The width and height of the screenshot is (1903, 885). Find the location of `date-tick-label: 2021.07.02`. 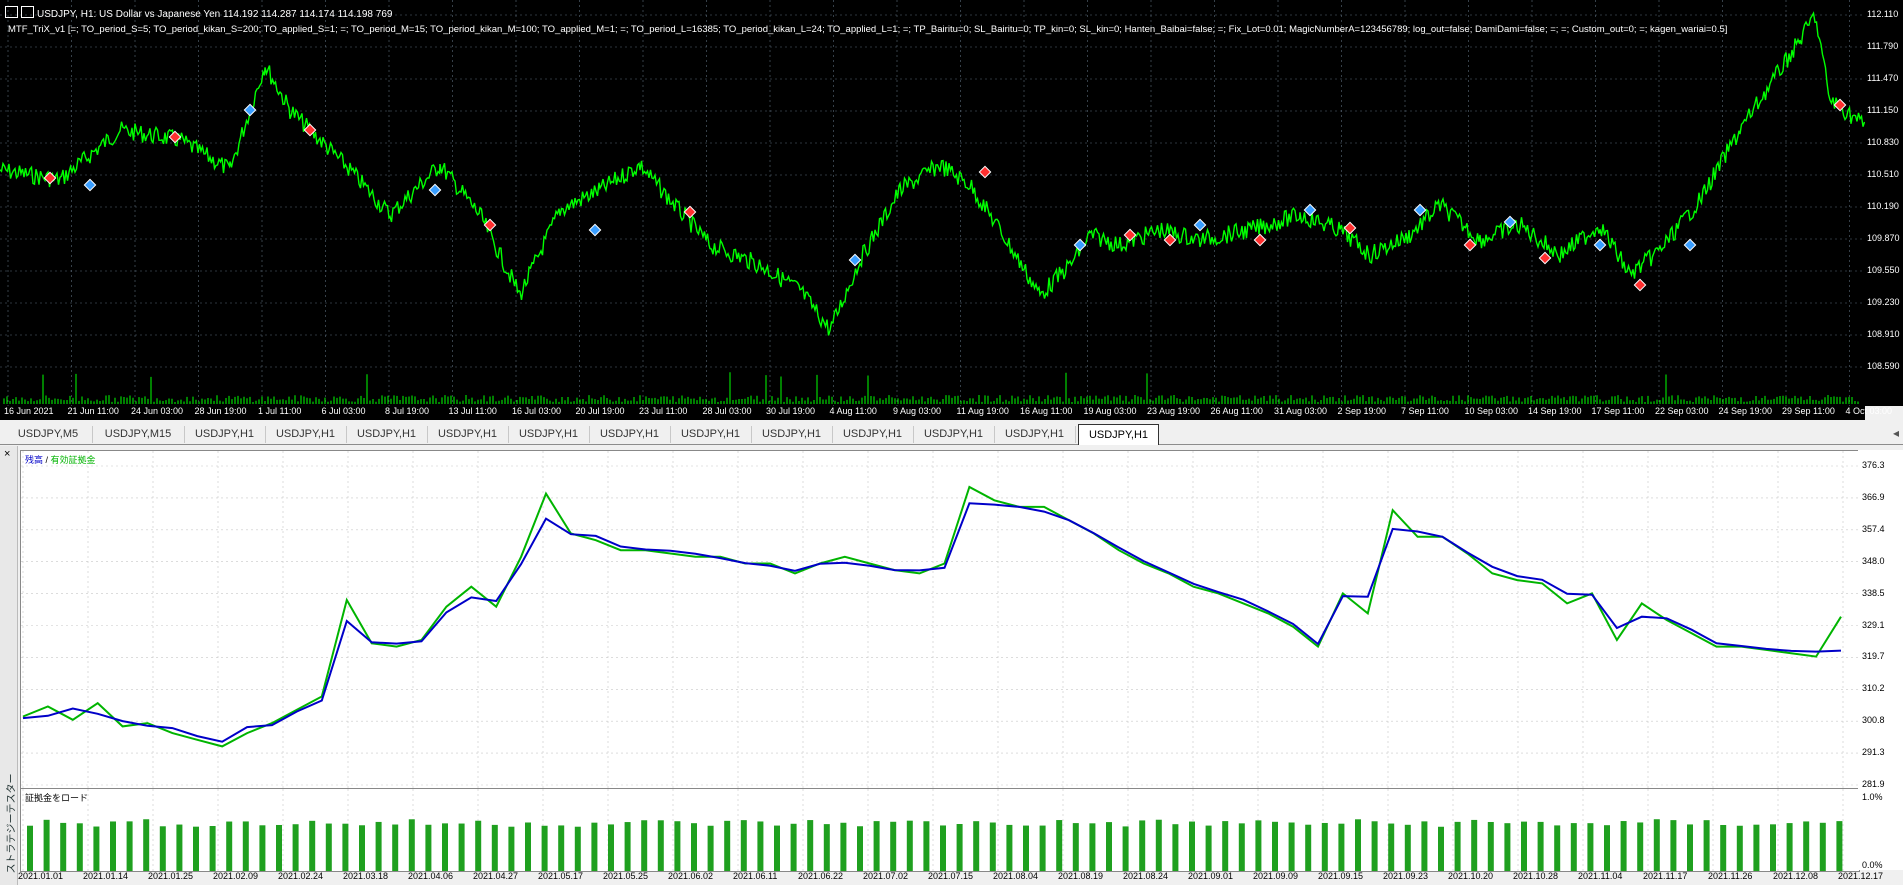

date-tick-label: 2021.07.02 is located at coordinates (886, 876).